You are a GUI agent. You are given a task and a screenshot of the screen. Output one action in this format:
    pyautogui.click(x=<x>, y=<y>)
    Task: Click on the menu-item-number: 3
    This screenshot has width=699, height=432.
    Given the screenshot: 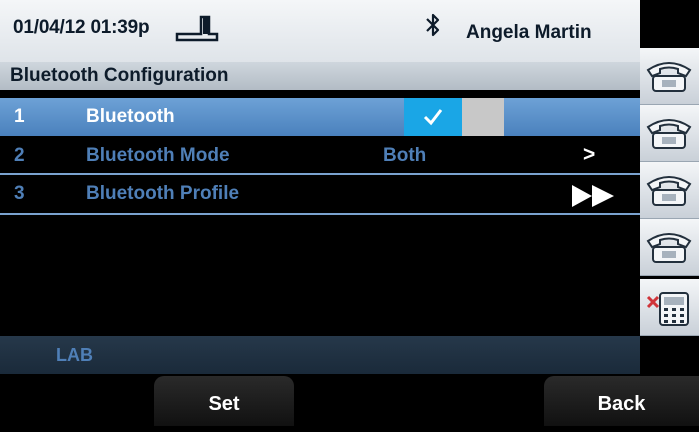 What is the action you would take?
    pyautogui.click(x=19, y=193)
    